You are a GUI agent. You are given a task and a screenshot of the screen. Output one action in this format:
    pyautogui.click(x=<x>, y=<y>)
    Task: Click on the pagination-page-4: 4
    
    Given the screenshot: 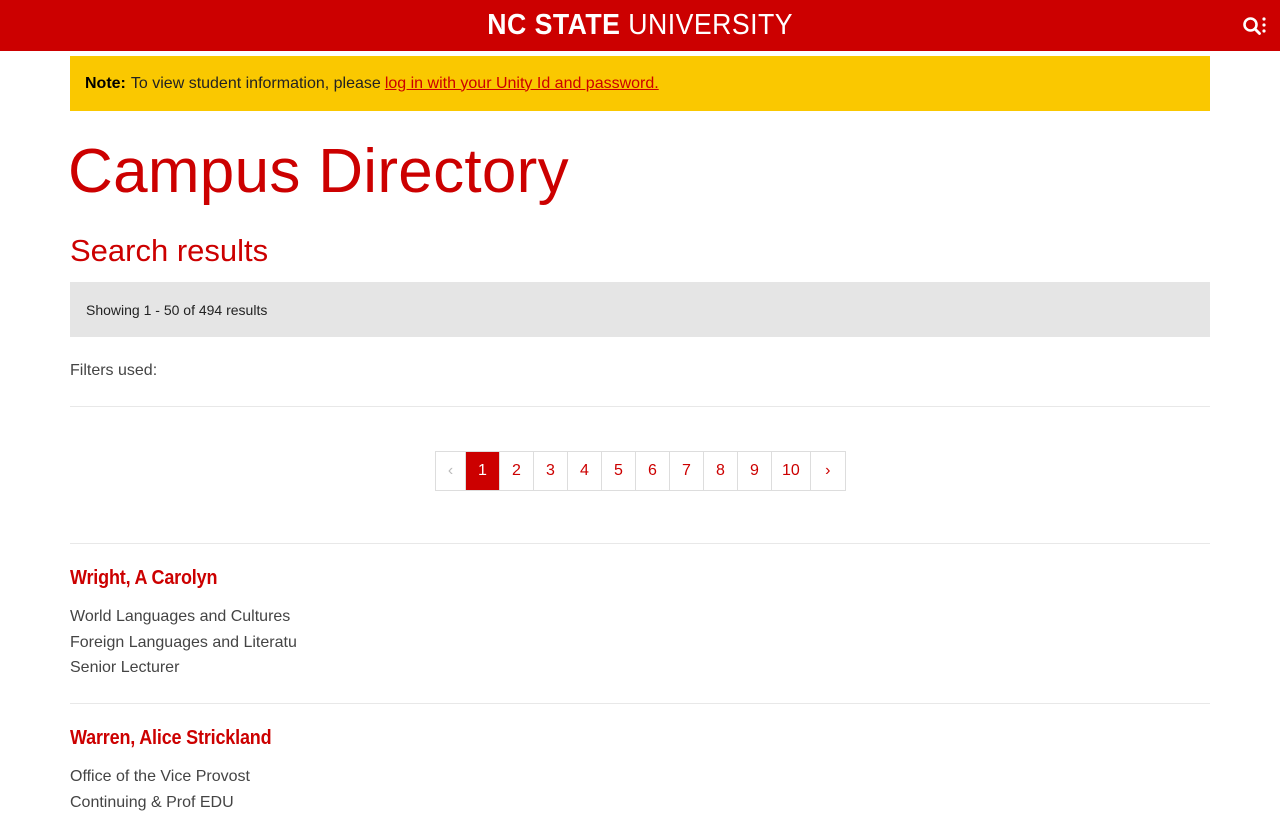 What is the action you would take?
    pyautogui.click(x=585, y=471)
    